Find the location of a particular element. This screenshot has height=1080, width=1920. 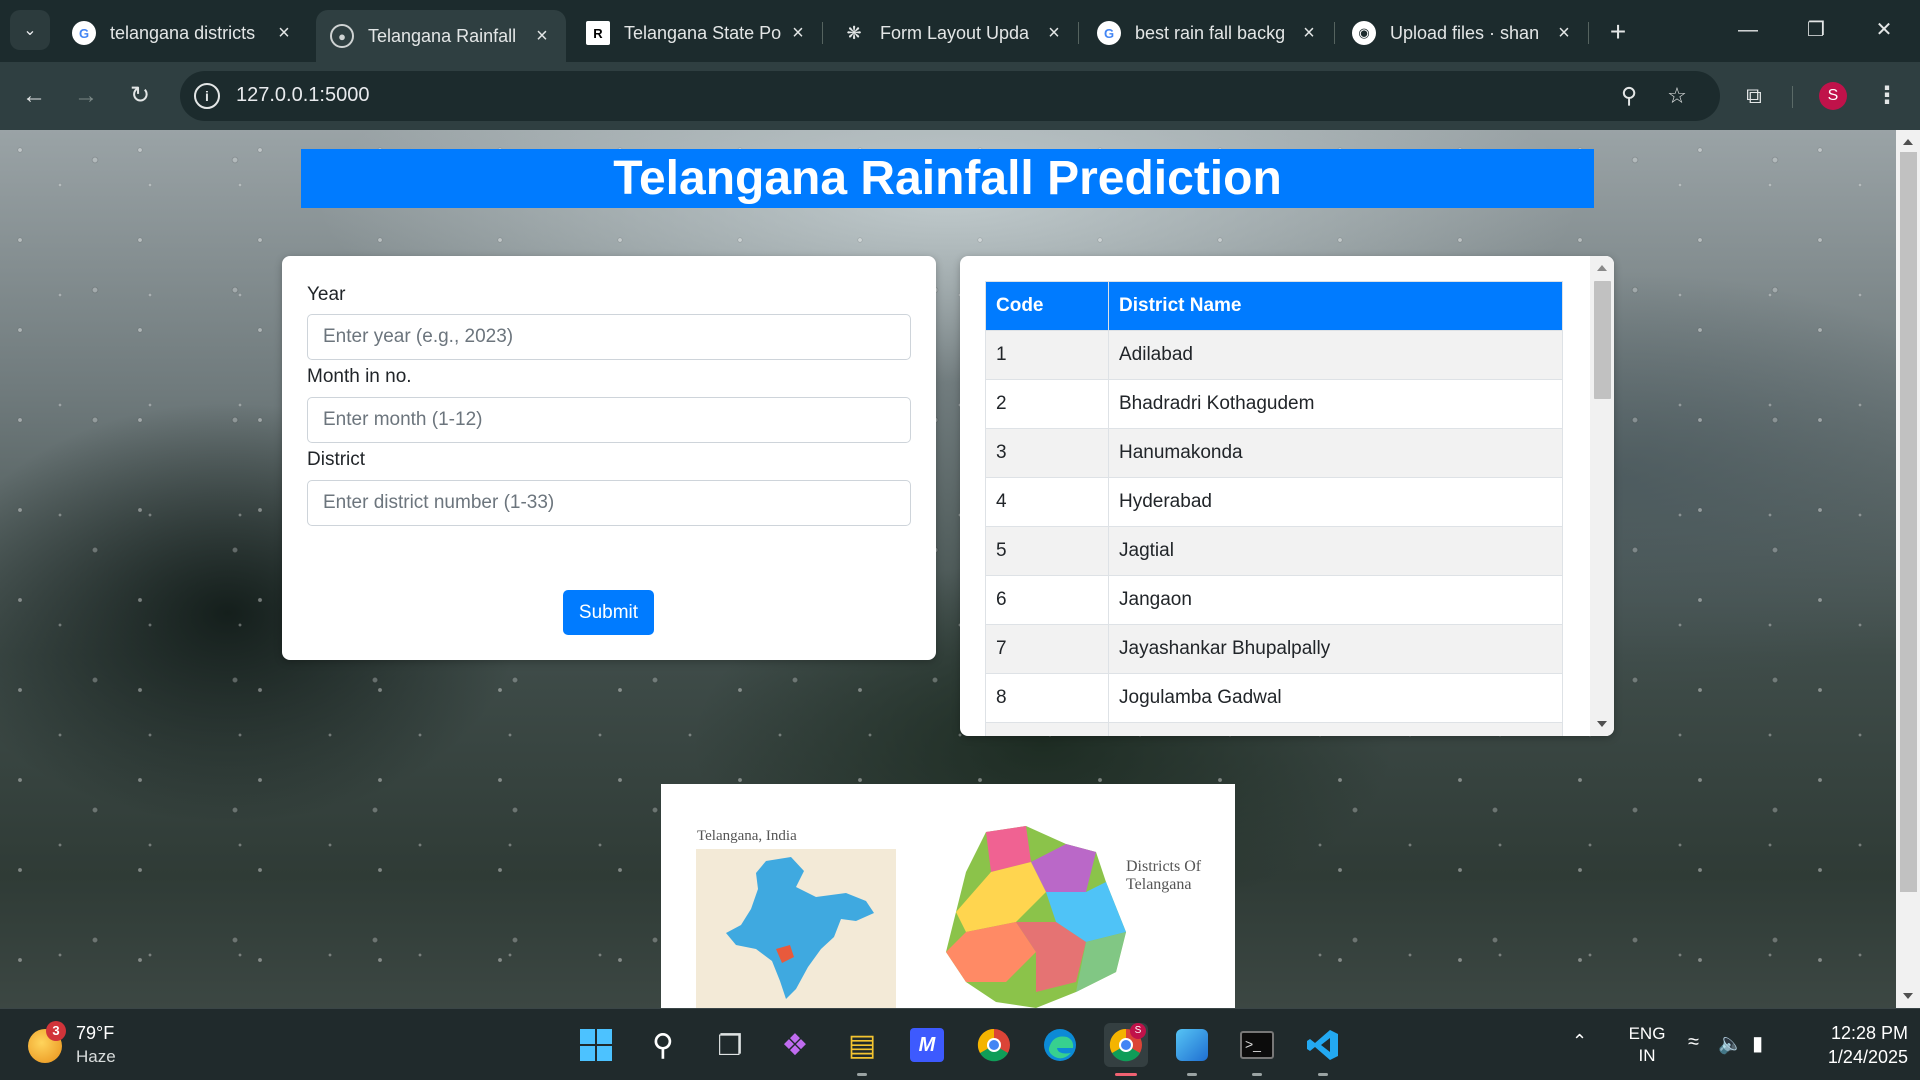

tab-upload-files-github: ◉ Upload files · shan × is located at coordinates (1463, 33).